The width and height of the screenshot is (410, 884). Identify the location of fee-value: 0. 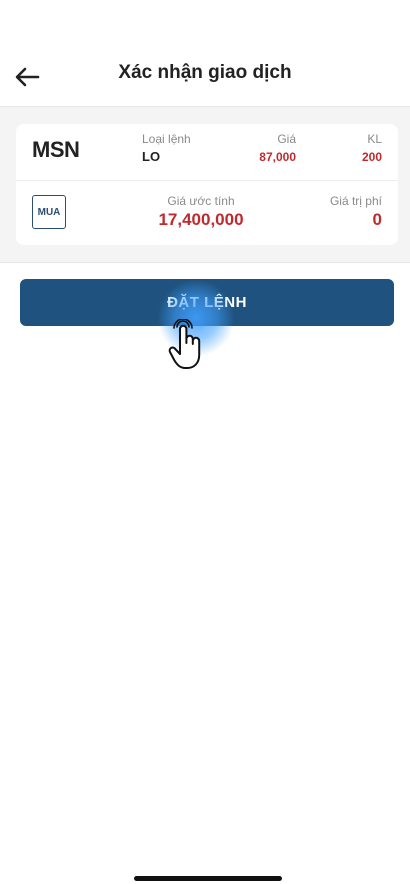
(377, 219).